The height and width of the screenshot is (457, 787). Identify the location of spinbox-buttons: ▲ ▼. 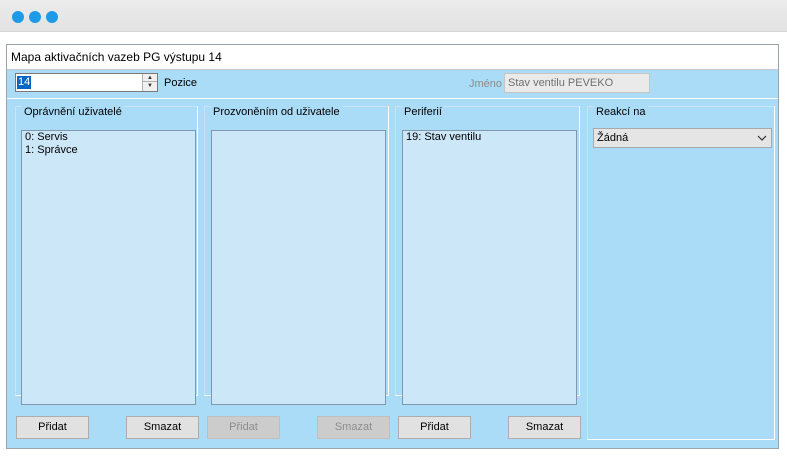
(149, 82).